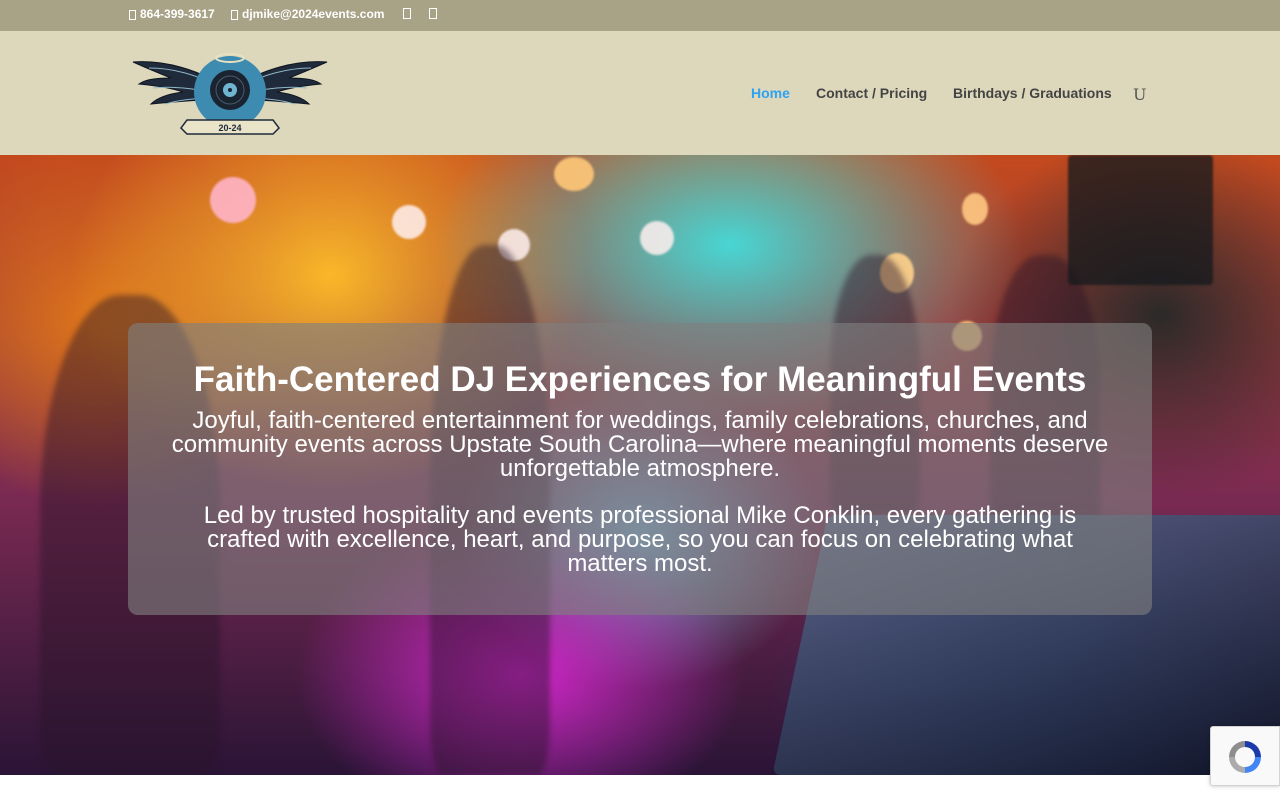  I want to click on speaker, so click(1140, 220).